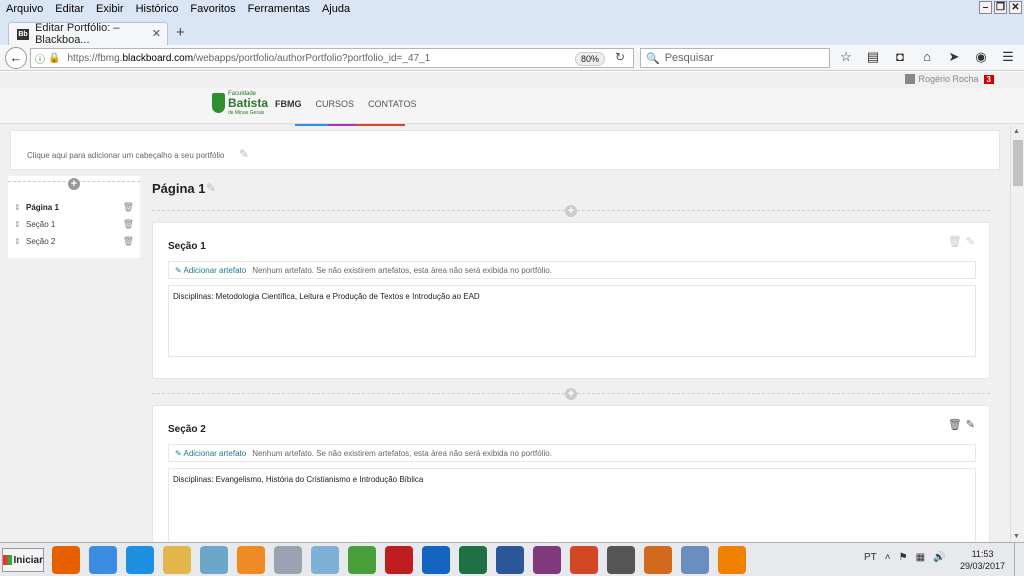  What do you see at coordinates (988, 79) in the screenshot?
I see `notification-badge: 3` at bounding box center [988, 79].